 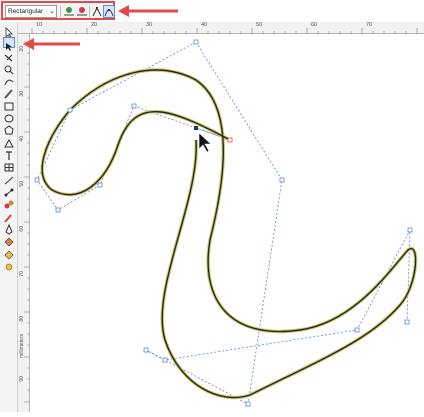 I want to click on fill-tool, so click(x=9, y=240).